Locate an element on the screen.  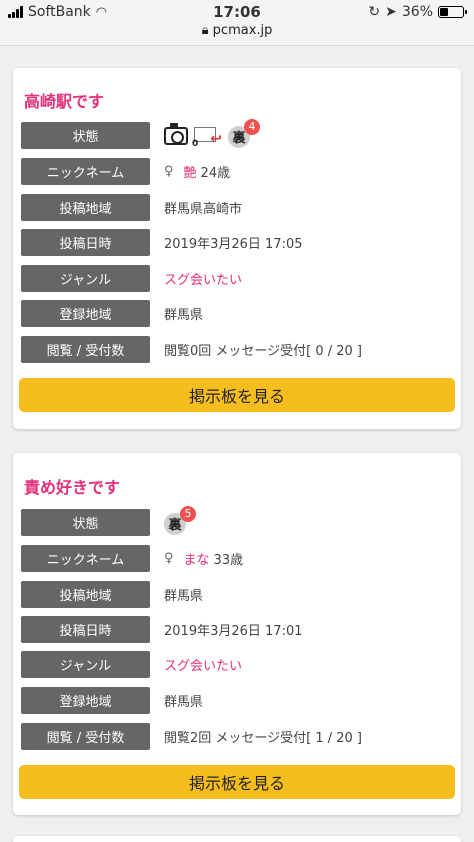
ura-icon: 裏 4 is located at coordinates (244, 133).